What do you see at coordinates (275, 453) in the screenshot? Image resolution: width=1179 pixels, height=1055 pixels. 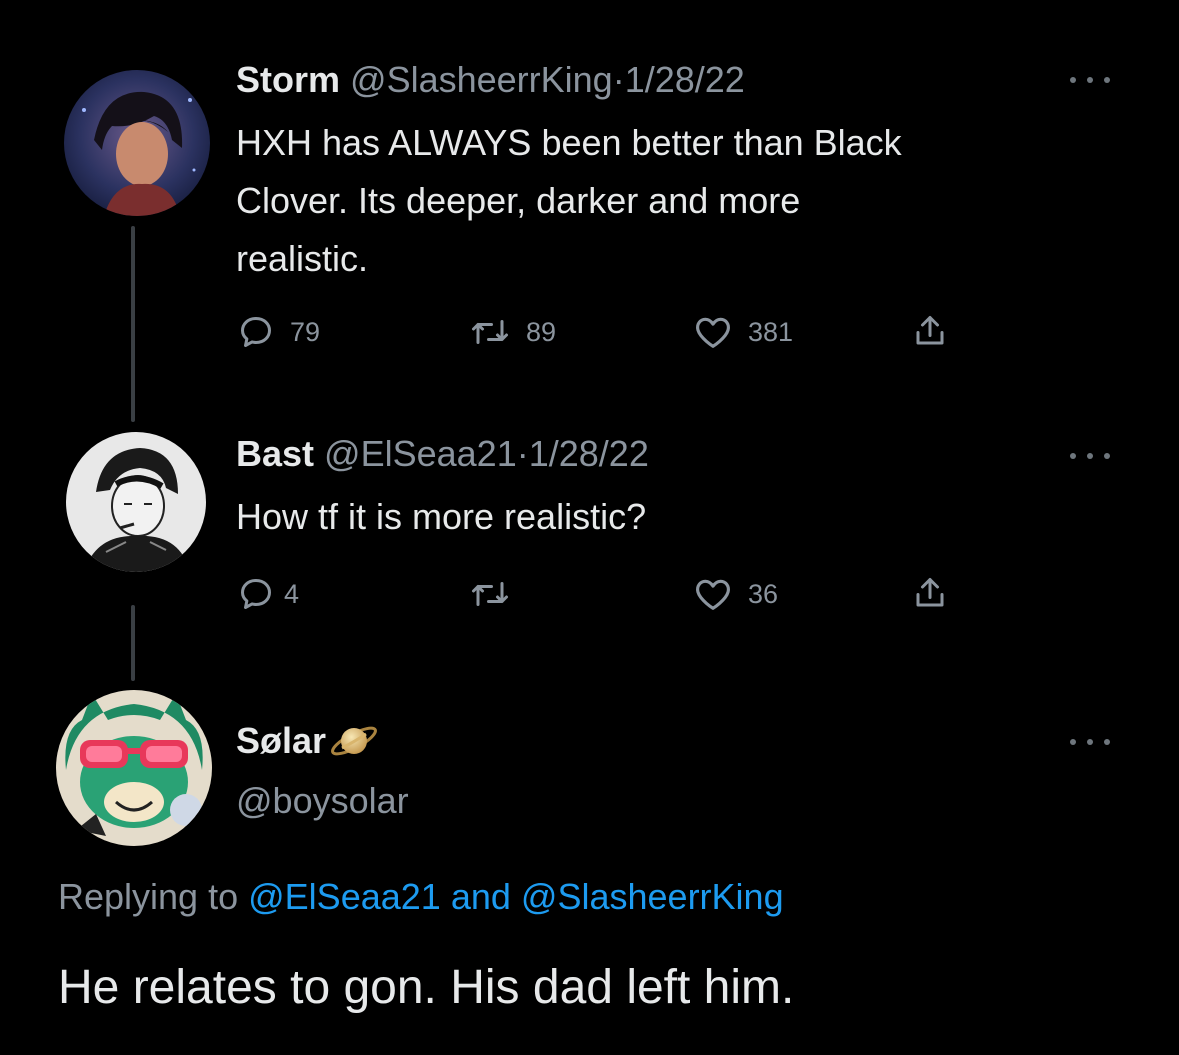 I see `display-name: Bast` at bounding box center [275, 453].